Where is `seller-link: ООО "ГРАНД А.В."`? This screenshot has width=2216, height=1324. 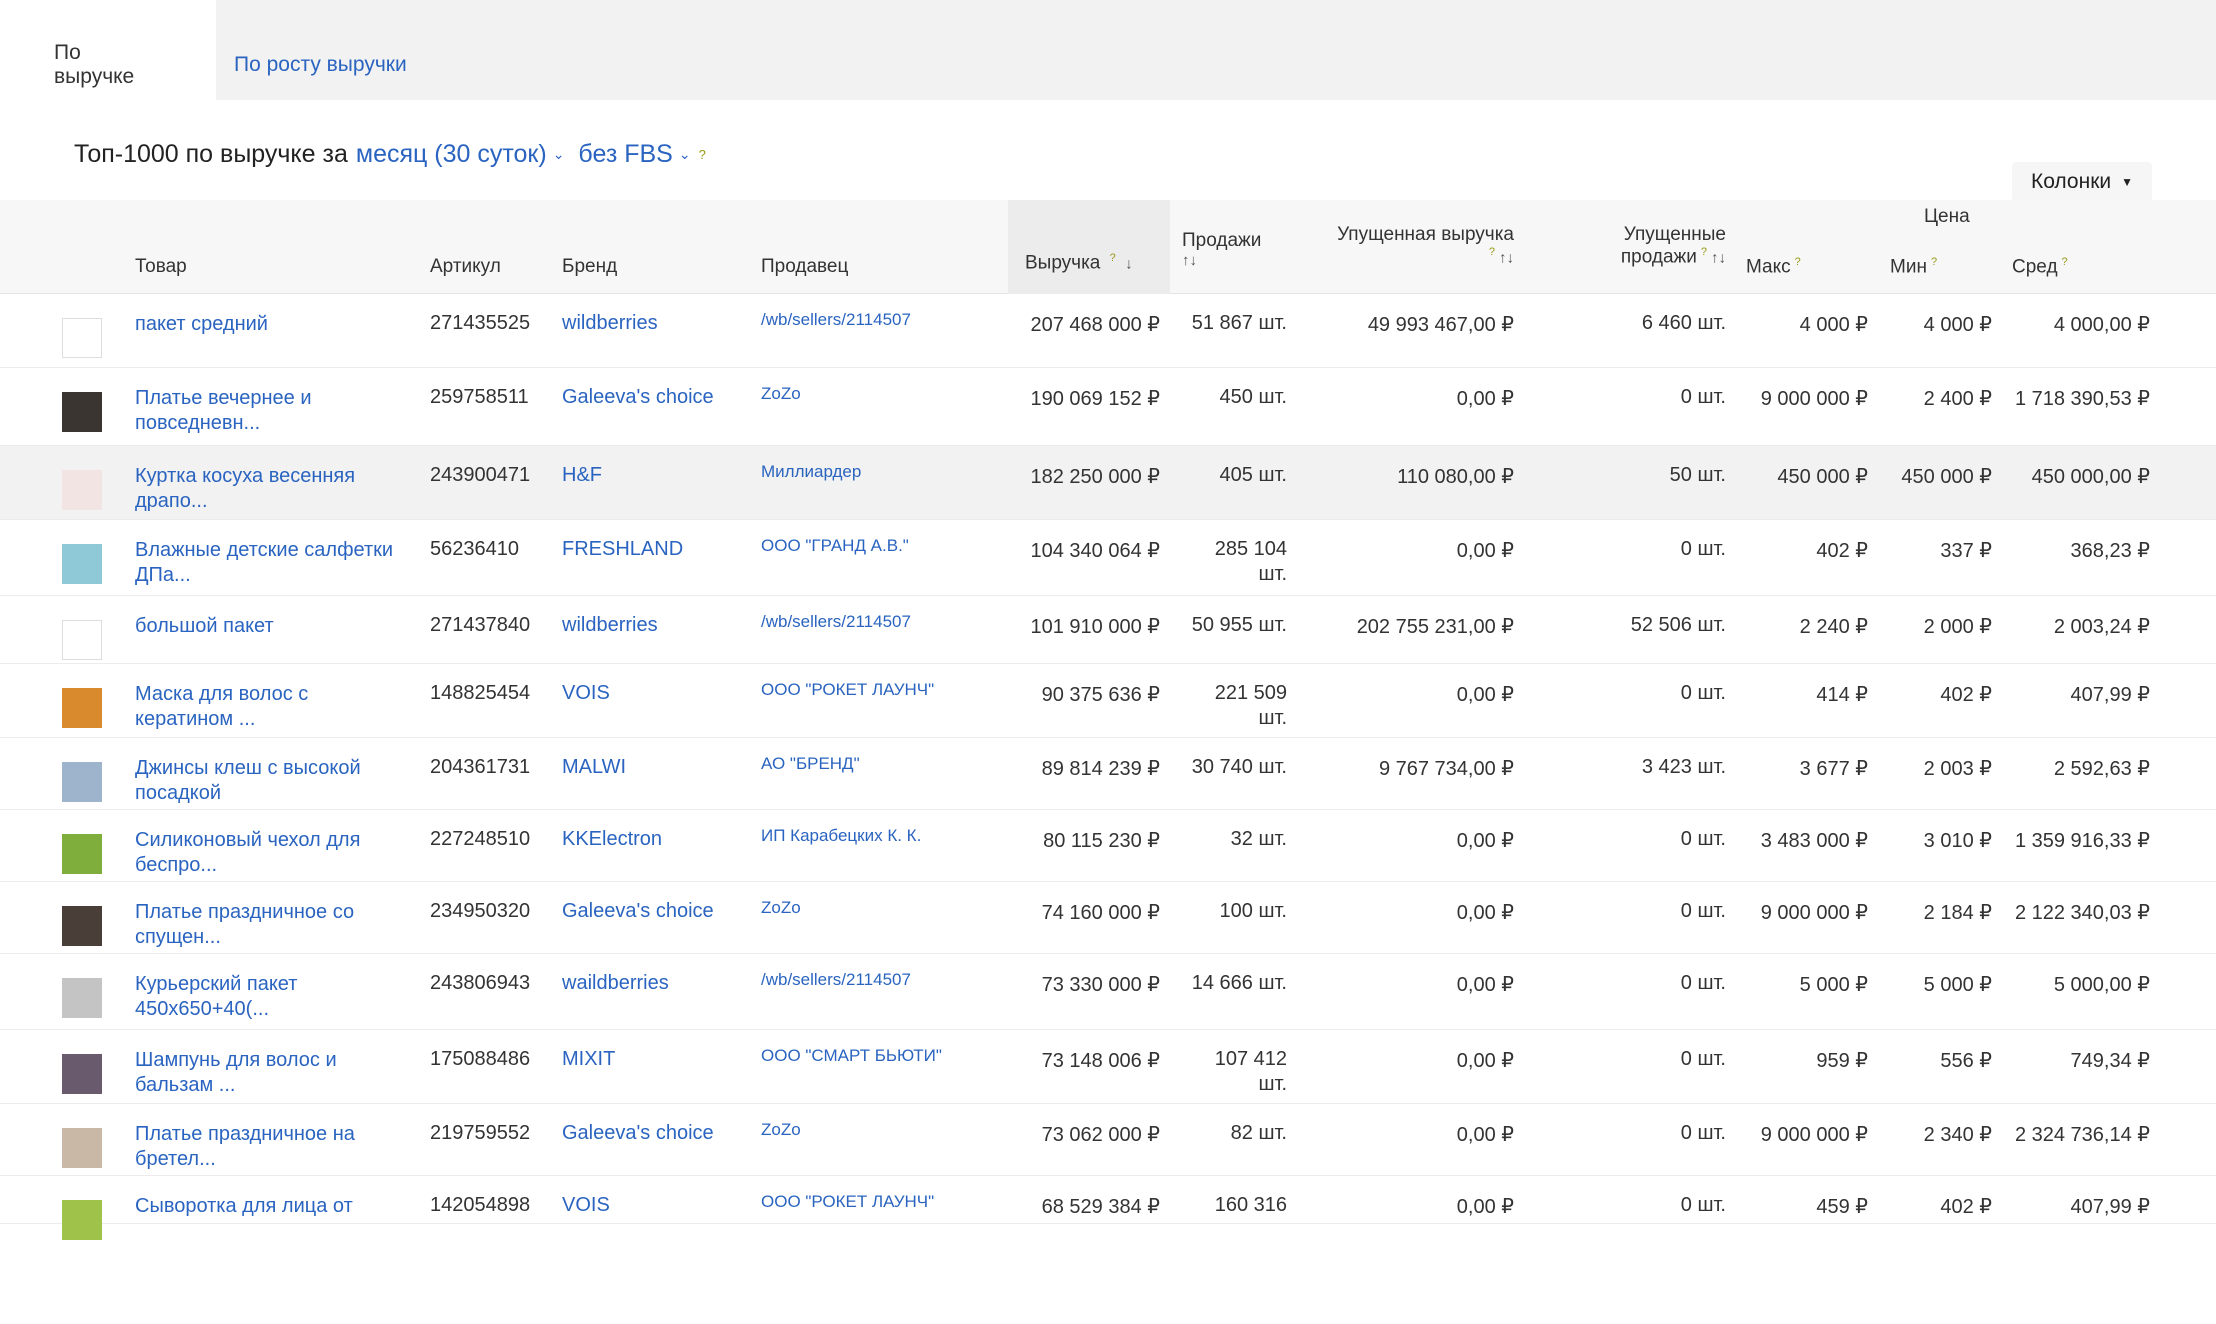 seller-link: ООО "ГРАНД А.В." is located at coordinates (835, 546).